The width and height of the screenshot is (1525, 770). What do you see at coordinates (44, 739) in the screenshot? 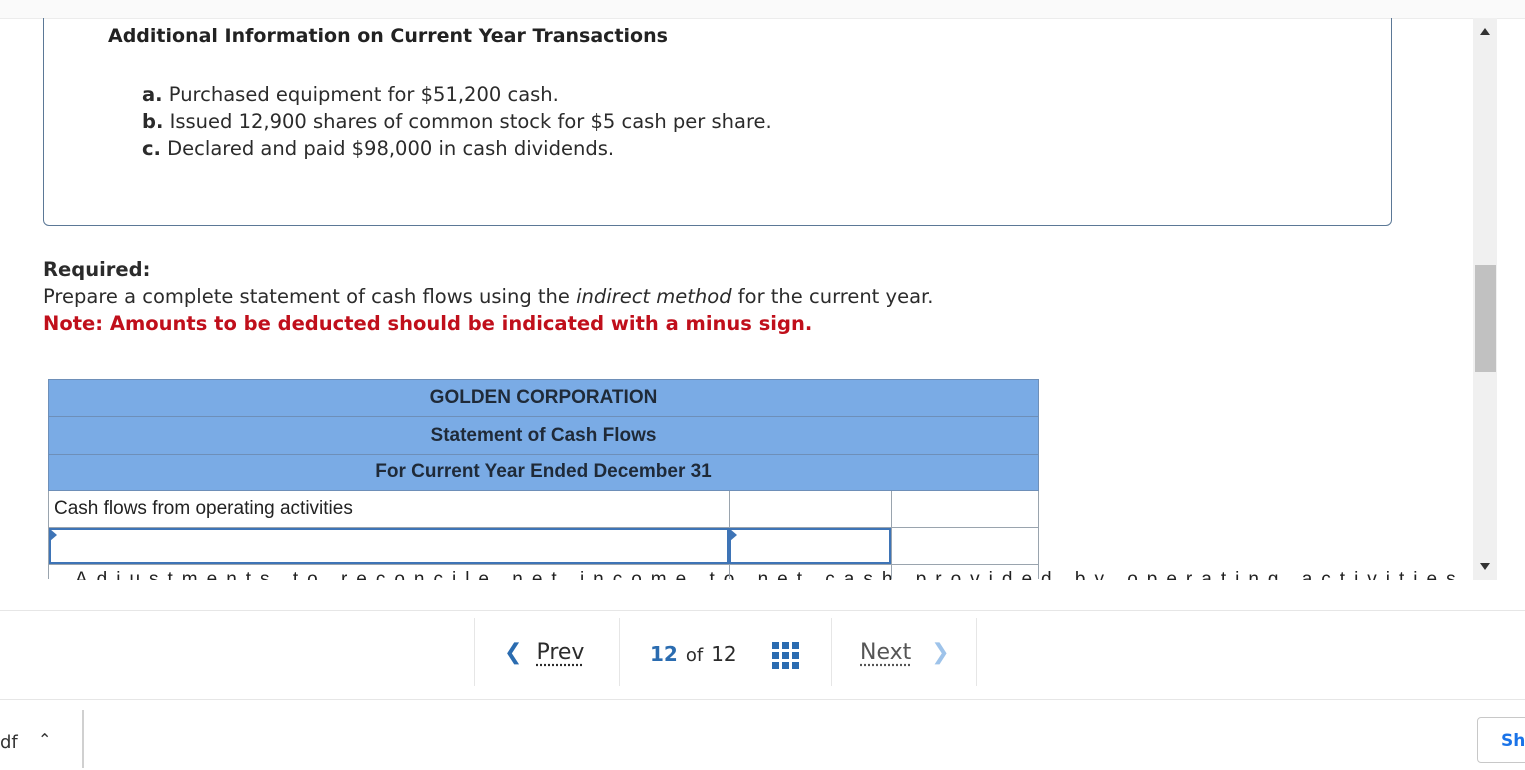
I see `chevron-up-icon: ⌃` at bounding box center [44, 739].